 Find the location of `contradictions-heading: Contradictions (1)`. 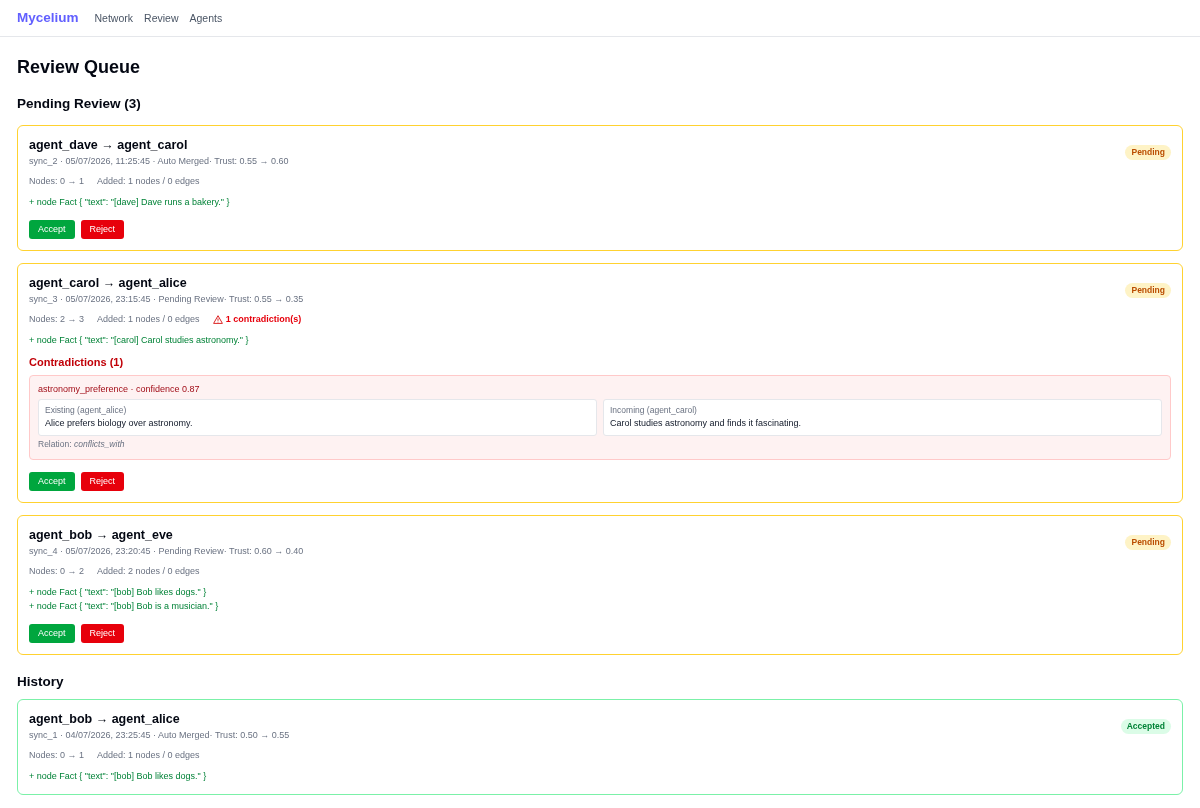

contradictions-heading: Contradictions (1) is located at coordinates (77, 362).